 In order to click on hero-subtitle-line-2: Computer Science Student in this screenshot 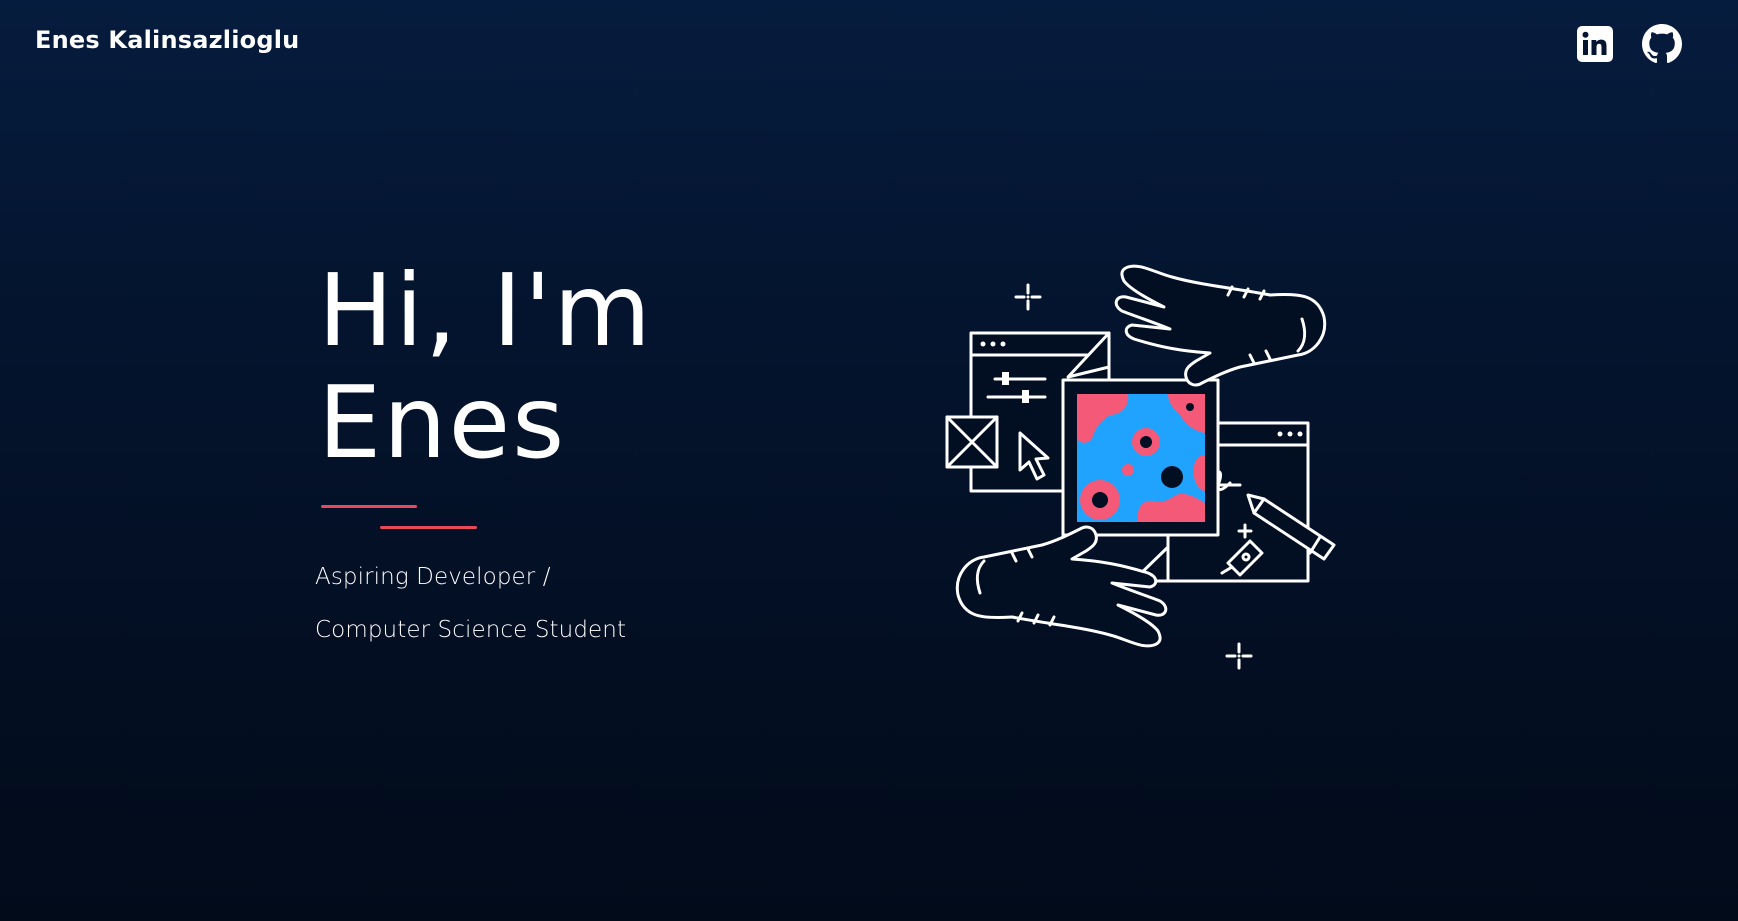, I will do `click(471, 630)`.